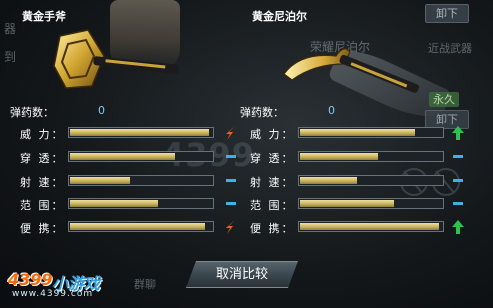 The height and width of the screenshot is (308, 493). I want to click on right-ammo-label: 弹药数：, so click(262, 112).